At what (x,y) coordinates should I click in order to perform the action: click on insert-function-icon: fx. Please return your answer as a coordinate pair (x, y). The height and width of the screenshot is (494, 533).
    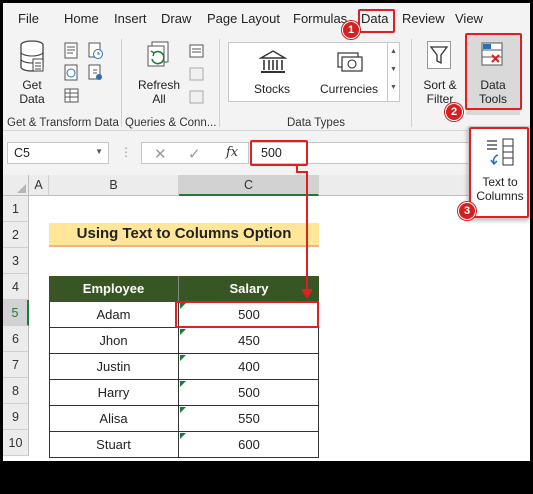
    Looking at the image, I should click on (232, 152).